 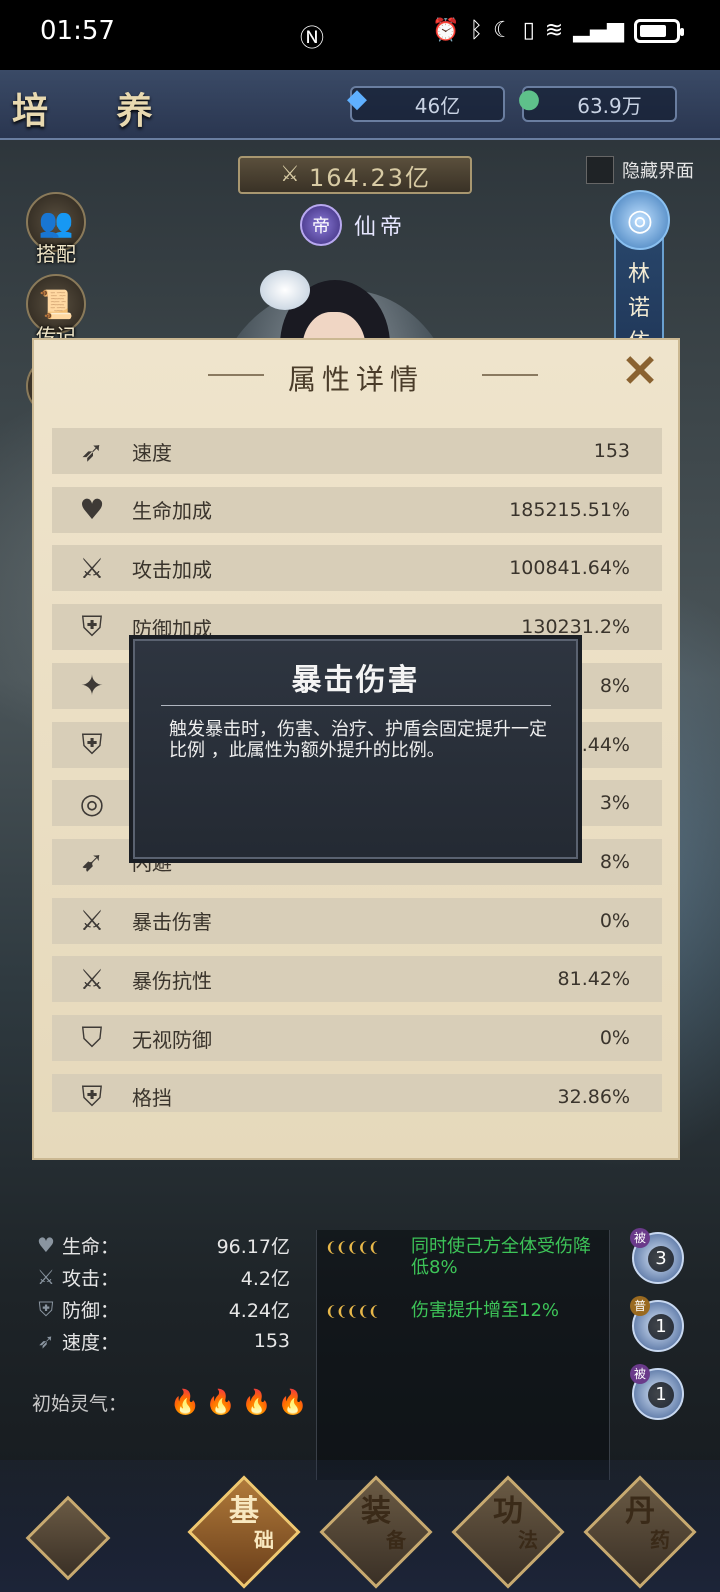 What do you see at coordinates (357, 451) in the screenshot?
I see `attribute-row: ➶ 速度 153` at bounding box center [357, 451].